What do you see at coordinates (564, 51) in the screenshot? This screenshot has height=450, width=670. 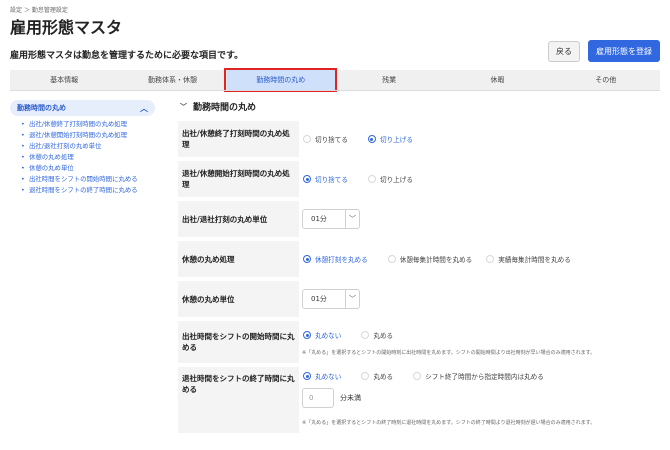 I see `back-button: 戻る` at bounding box center [564, 51].